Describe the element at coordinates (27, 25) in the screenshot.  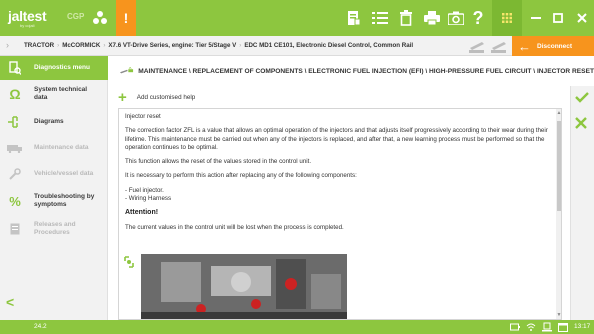
I see `logo-subtext: by cojali` at that location.